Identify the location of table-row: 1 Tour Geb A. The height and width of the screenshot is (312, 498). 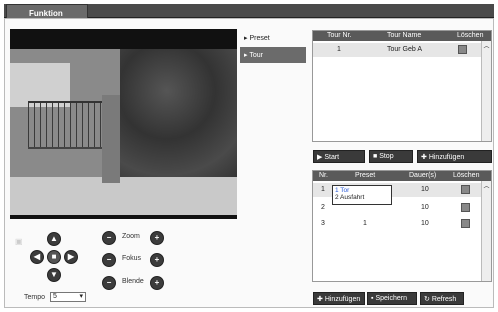
(397, 50).